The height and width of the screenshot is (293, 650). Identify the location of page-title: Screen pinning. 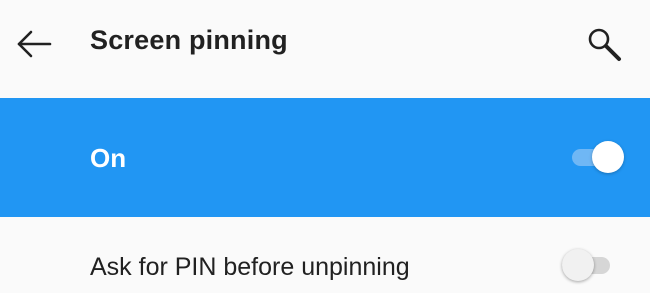
(189, 40).